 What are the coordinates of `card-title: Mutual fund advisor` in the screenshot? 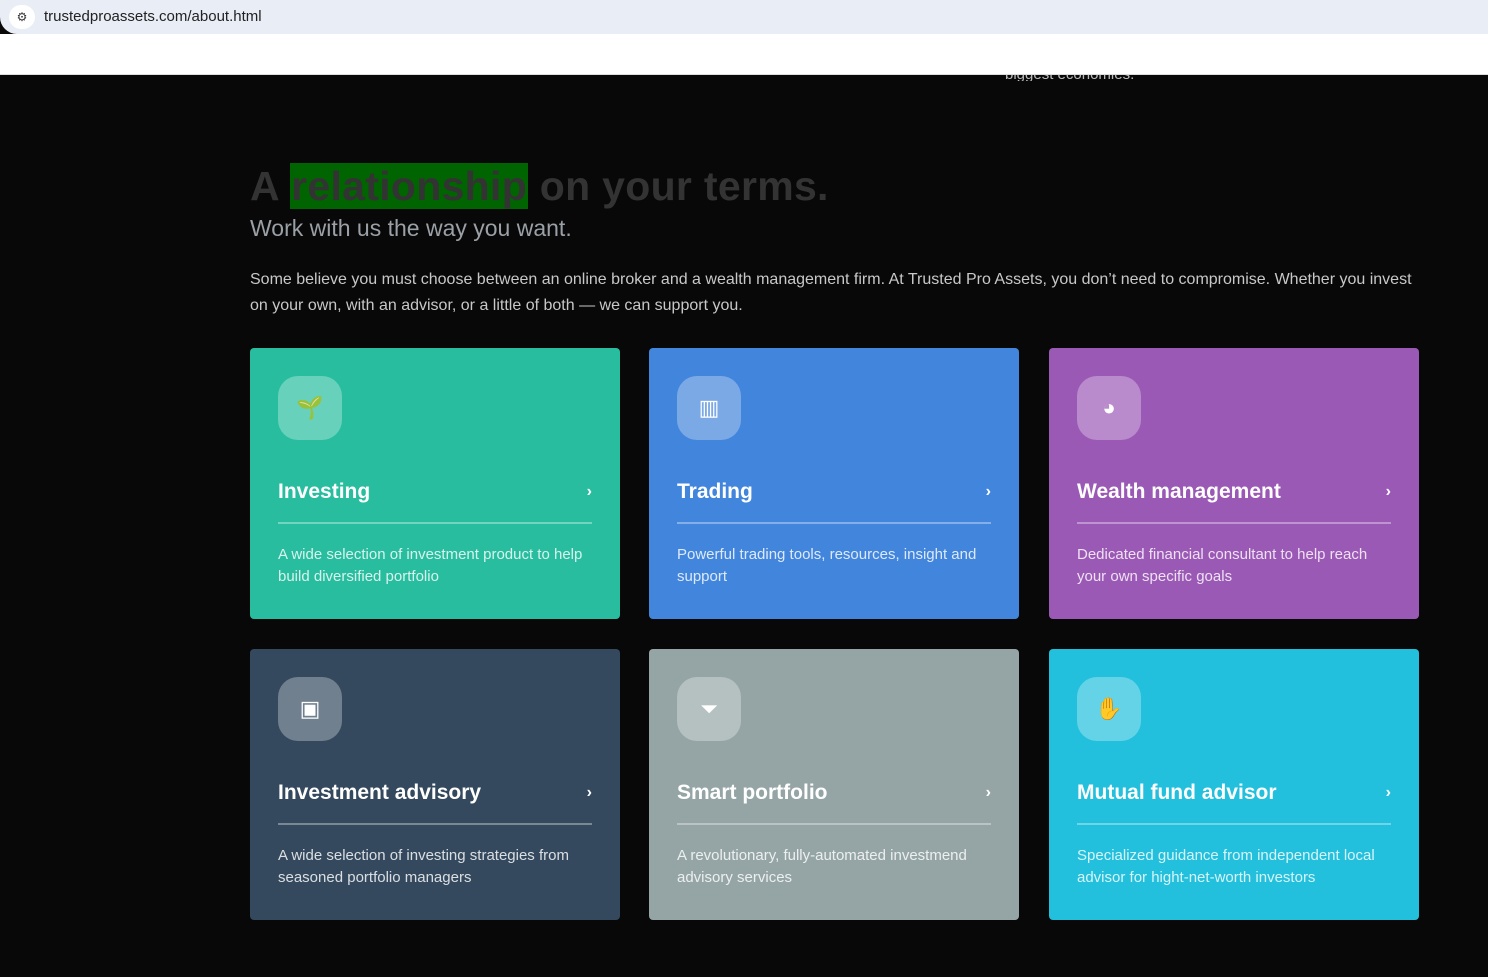 It's located at (1177, 792).